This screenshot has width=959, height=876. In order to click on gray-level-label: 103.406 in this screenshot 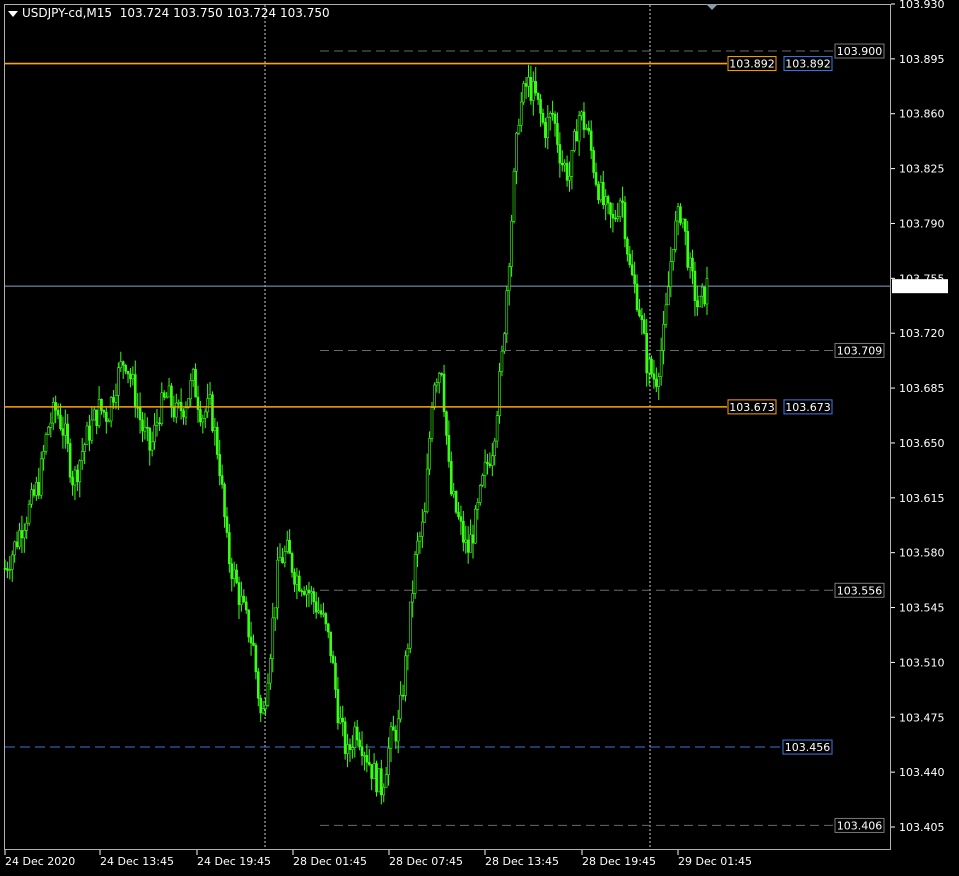, I will do `click(860, 825)`.